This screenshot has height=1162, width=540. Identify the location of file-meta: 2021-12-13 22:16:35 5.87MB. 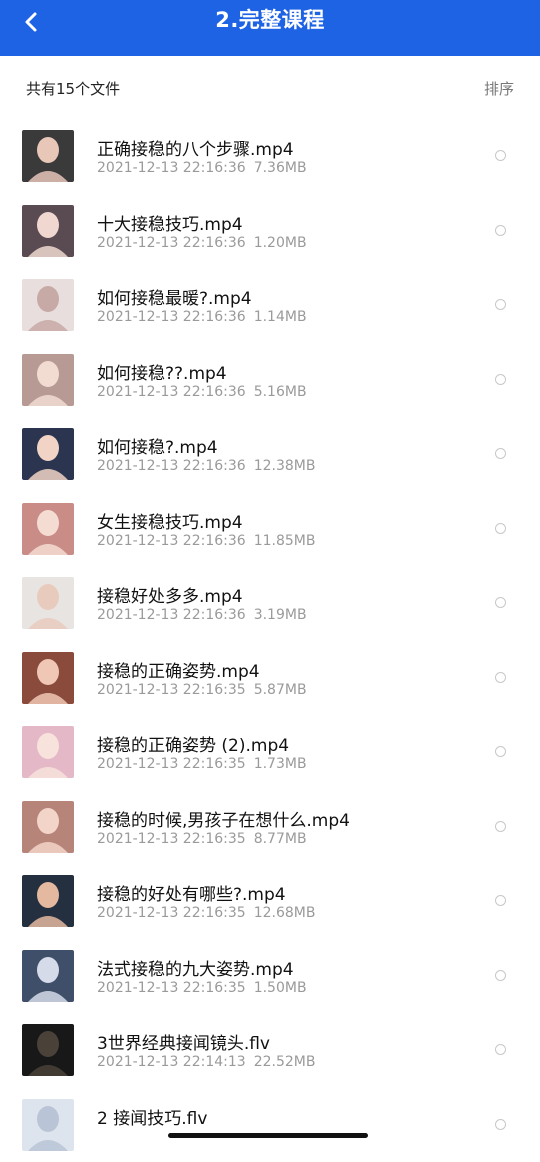
(202, 690).